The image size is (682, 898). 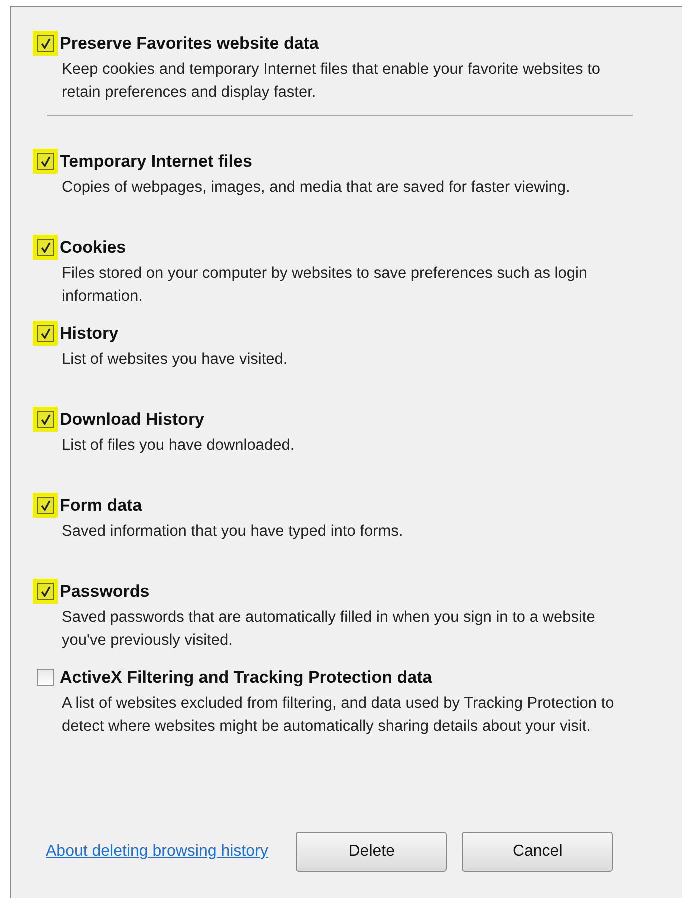 What do you see at coordinates (175, 360) in the screenshot?
I see `option-description: List of websites you have visited.` at bounding box center [175, 360].